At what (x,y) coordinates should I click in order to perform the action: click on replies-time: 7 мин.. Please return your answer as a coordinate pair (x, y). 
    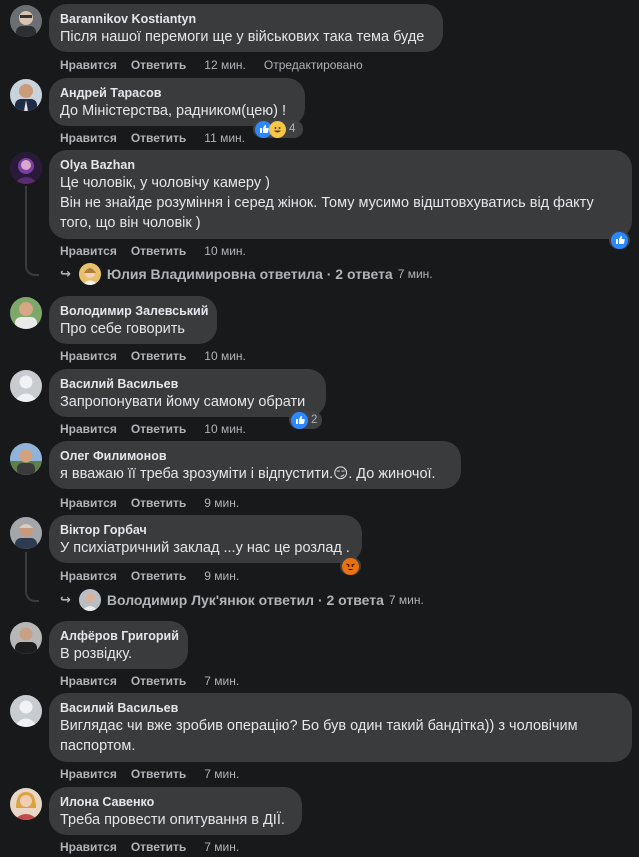
    Looking at the image, I should click on (406, 600).